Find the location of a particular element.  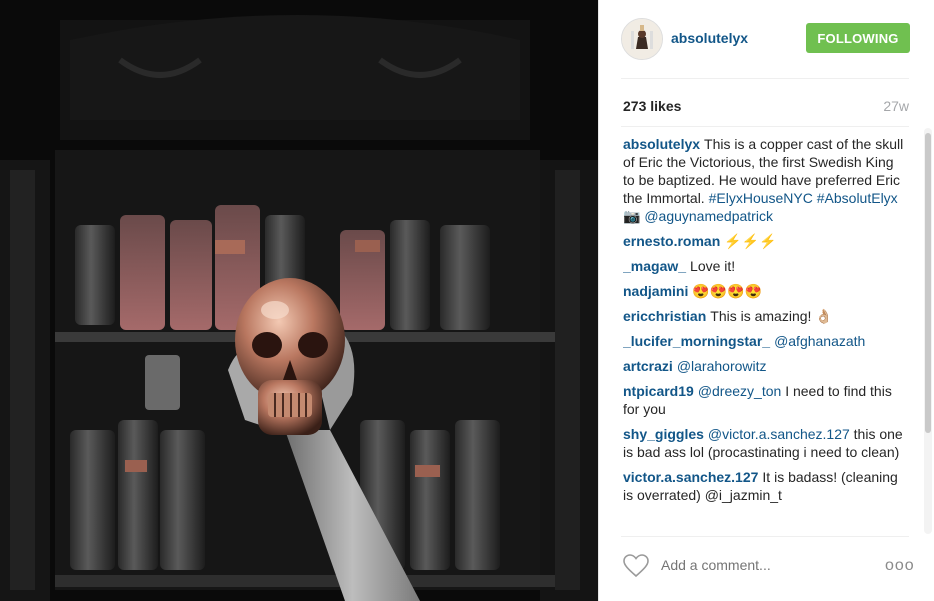

comment-item: ernesto.roman ⚡⚡⚡ is located at coordinates (766, 241).